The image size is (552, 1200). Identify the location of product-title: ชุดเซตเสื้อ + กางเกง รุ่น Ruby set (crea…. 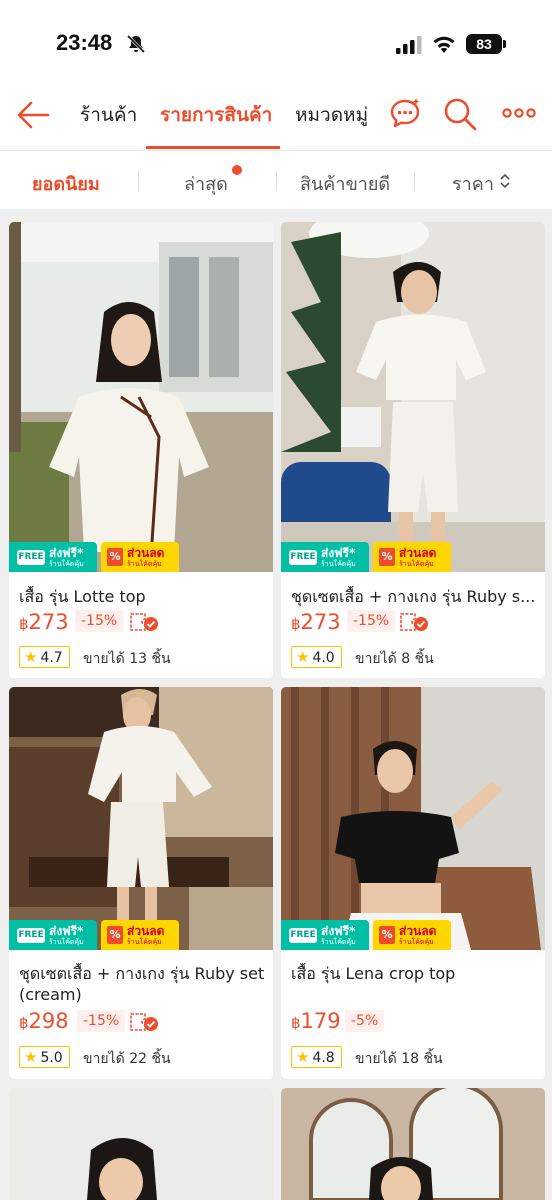
(142, 984).